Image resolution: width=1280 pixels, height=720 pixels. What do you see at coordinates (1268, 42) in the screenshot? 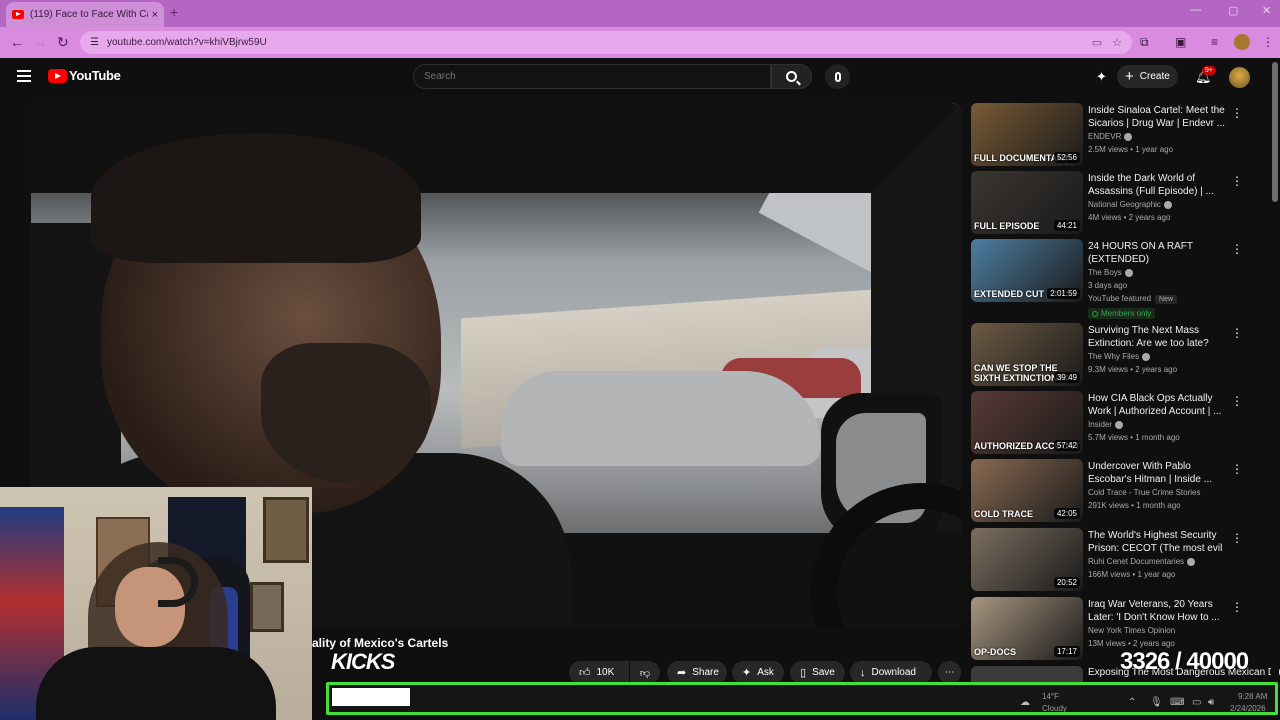
I see `browser-menu-icon: ⋮` at bounding box center [1268, 42].